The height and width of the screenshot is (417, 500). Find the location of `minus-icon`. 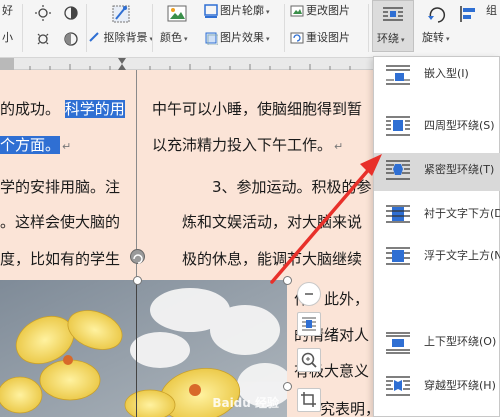

minus-icon is located at coordinates (309, 294).